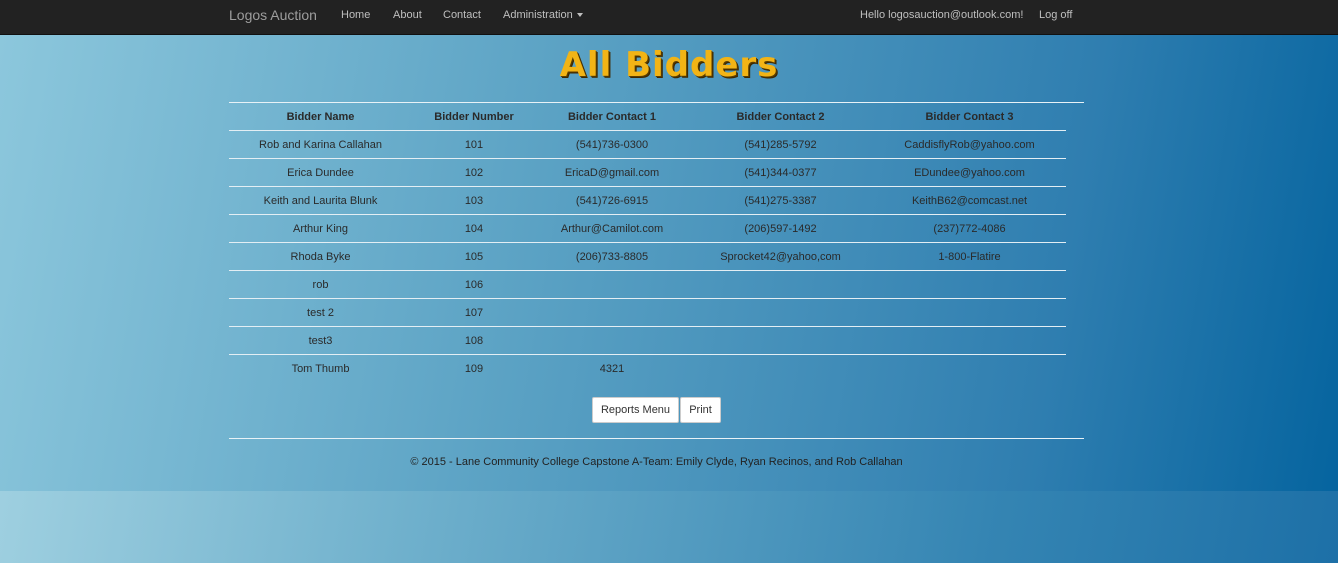  I want to click on footer-divider, so click(656, 438).